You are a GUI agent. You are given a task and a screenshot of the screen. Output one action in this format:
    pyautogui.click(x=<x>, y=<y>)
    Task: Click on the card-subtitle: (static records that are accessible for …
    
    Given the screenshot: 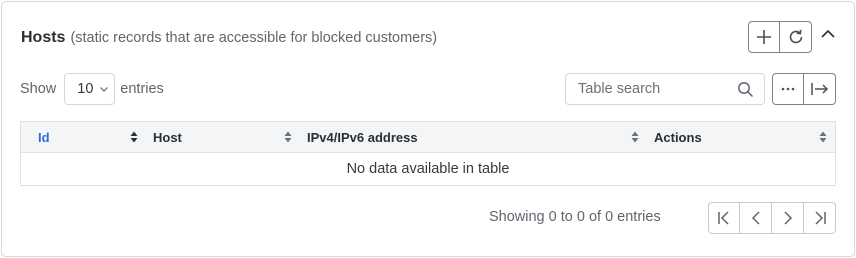 What is the action you would take?
    pyautogui.click(x=254, y=38)
    